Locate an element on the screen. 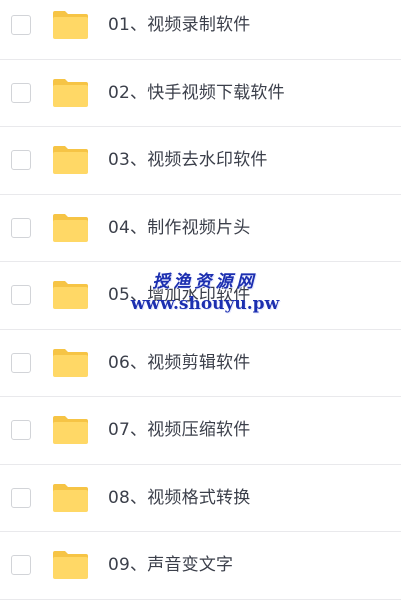 The height and width of the screenshot is (600, 401). list-item: 03、视频去水印软件 is located at coordinates (200, 161).